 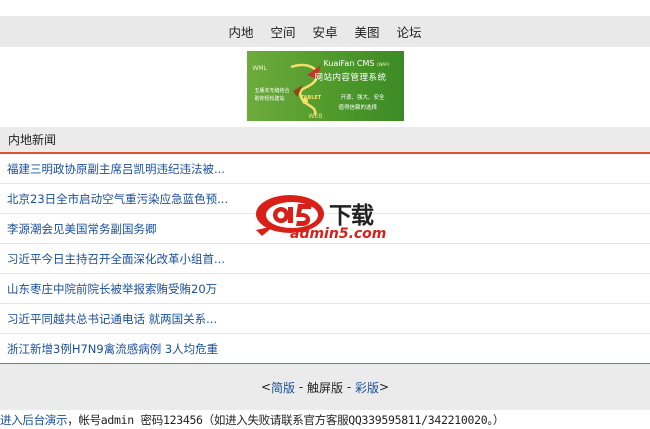 What do you see at coordinates (240, 31) in the screenshot?
I see `nav-item-neidi: 内地` at bounding box center [240, 31].